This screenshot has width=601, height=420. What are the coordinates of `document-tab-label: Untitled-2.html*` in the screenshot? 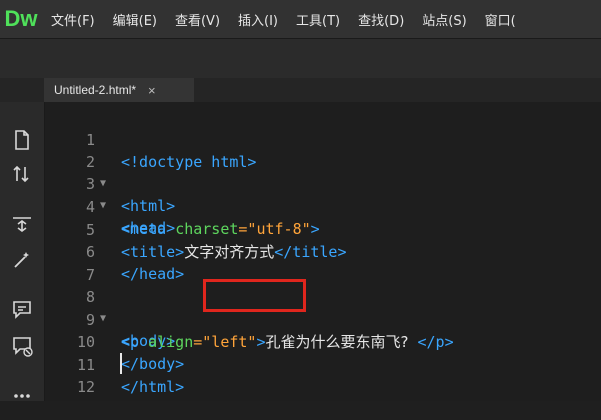 It's located at (95, 90).